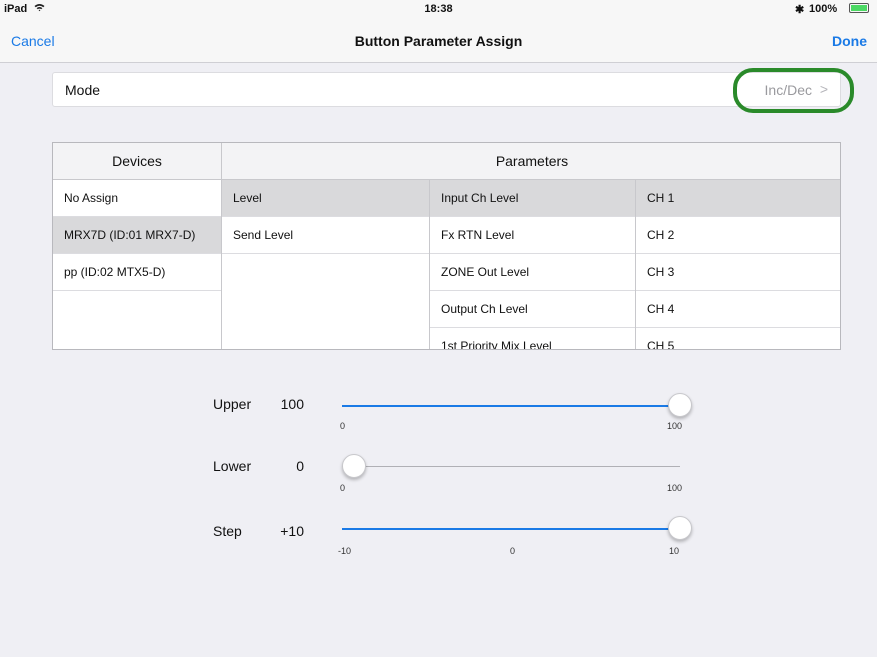  I want to click on channel-column: CH 1 CH 2 CH 3 CH 4 CH 5, so click(738, 264).